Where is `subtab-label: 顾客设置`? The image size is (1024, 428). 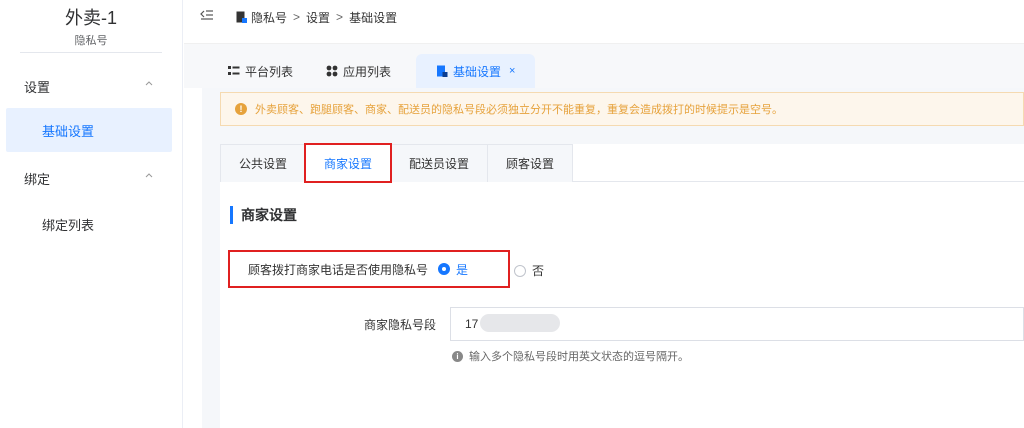
subtab-label: 顾客设置 is located at coordinates (530, 164).